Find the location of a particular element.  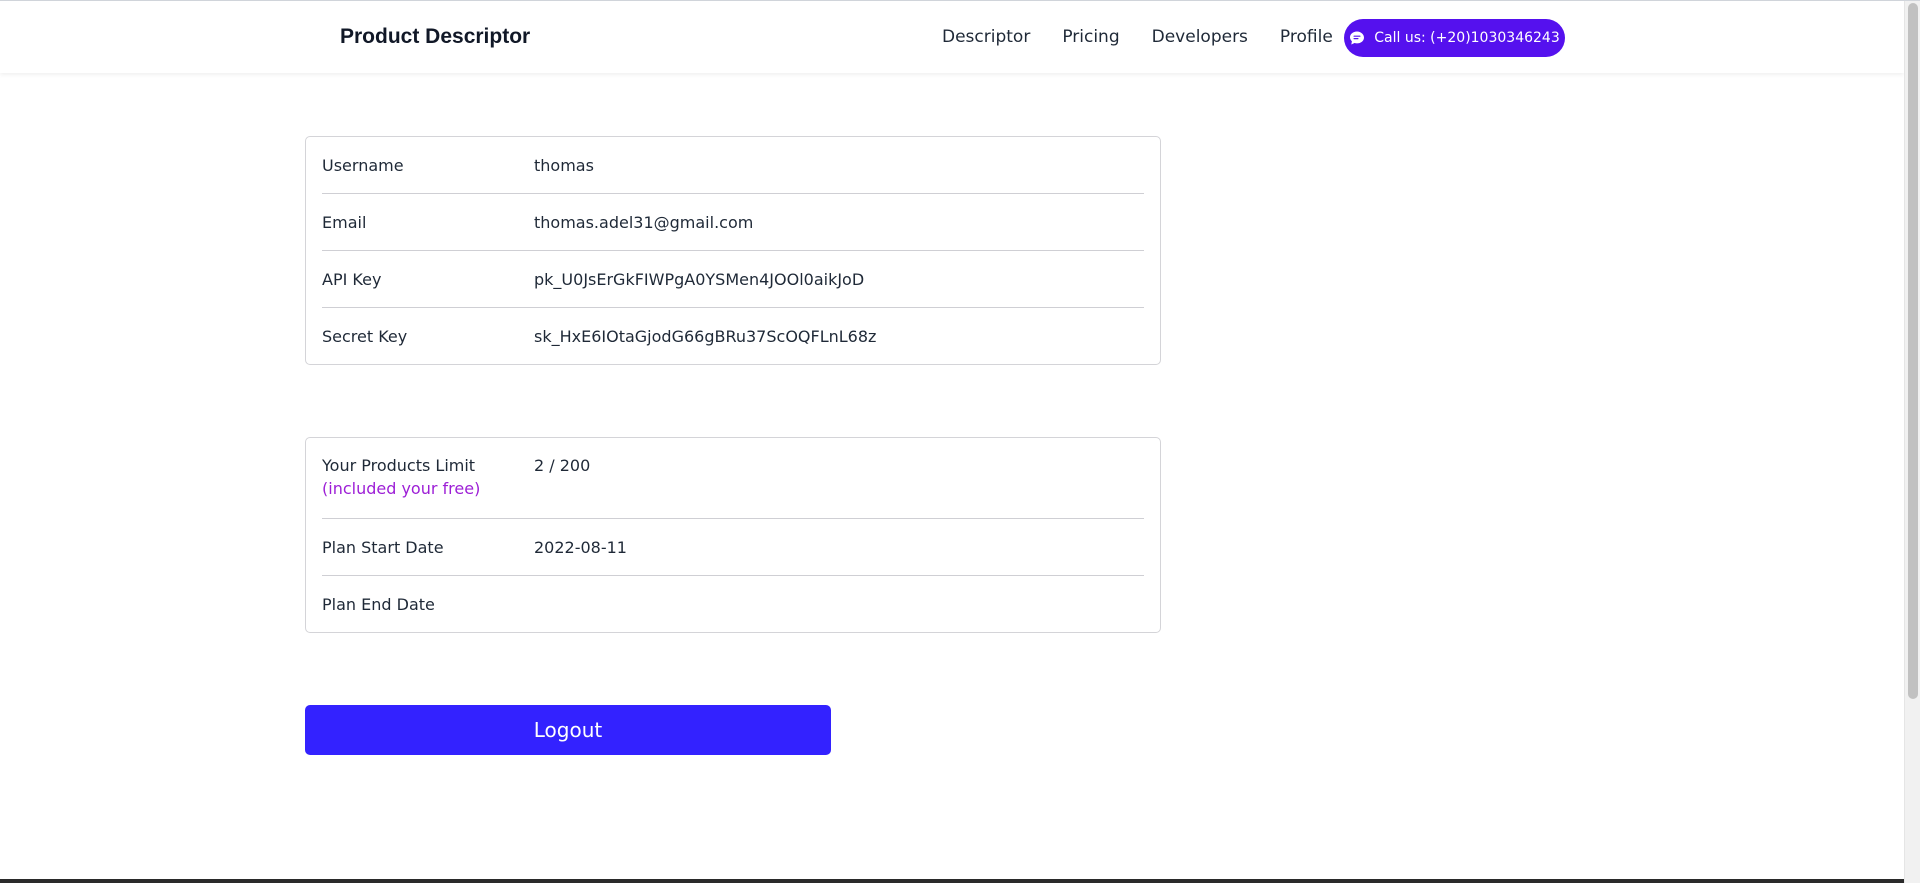

chat-bubble-icon is located at coordinates (1357, 38).